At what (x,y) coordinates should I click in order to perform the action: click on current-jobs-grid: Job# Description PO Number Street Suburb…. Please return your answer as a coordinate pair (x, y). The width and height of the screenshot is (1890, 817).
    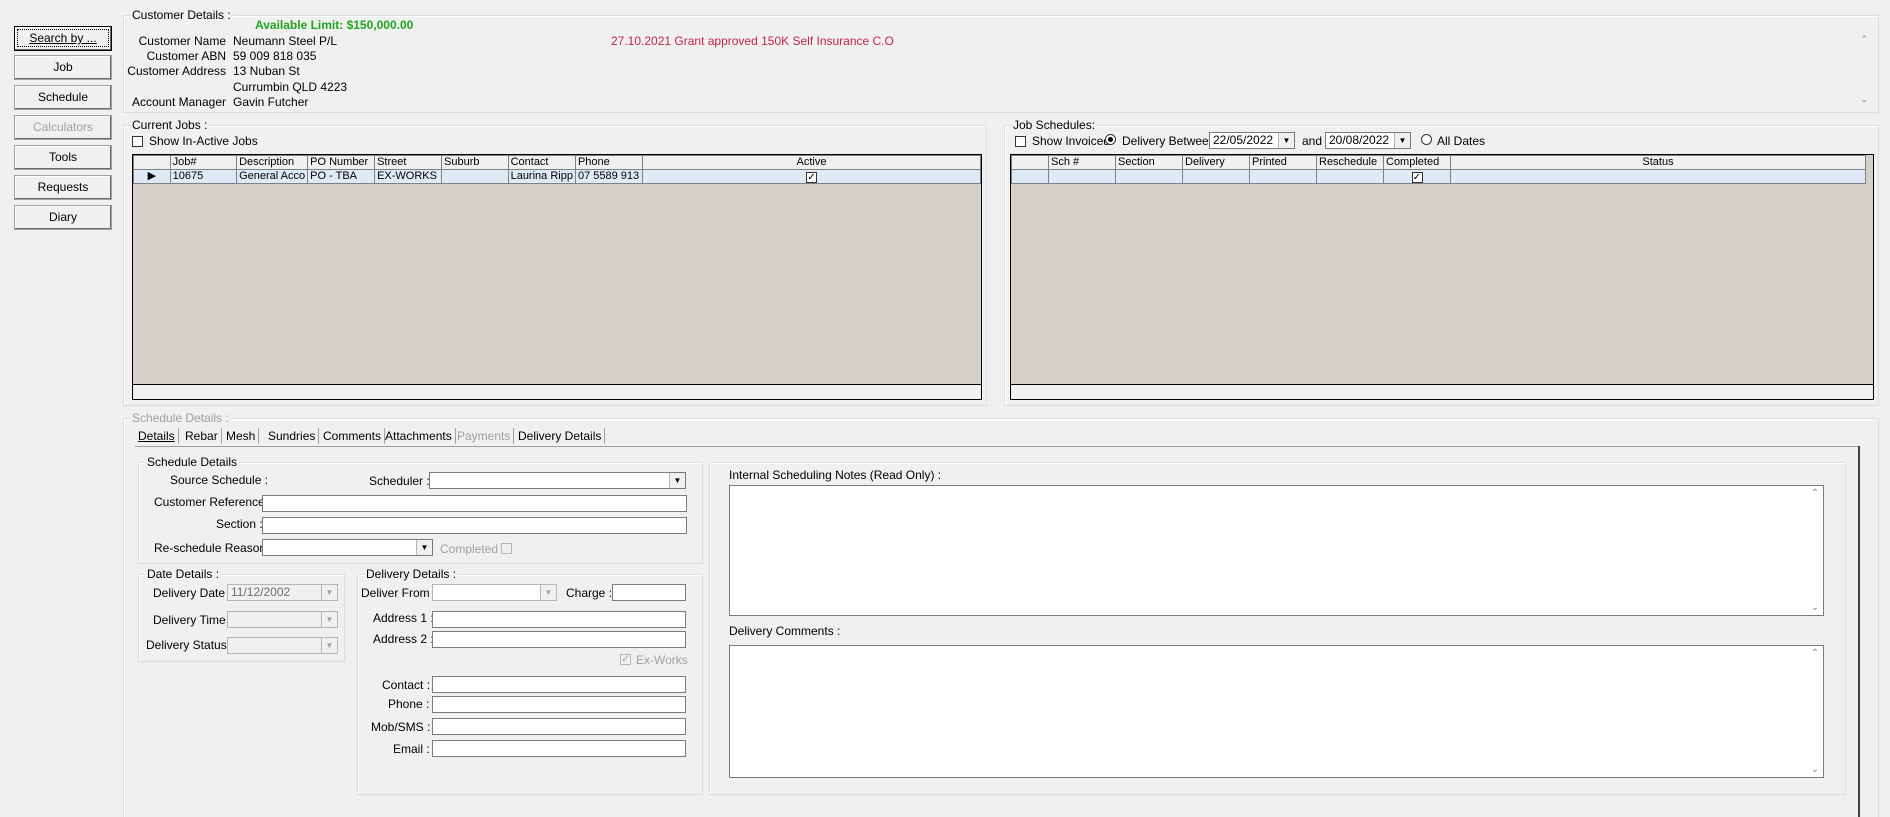
    Looking at the image, I should click on (557, 277).